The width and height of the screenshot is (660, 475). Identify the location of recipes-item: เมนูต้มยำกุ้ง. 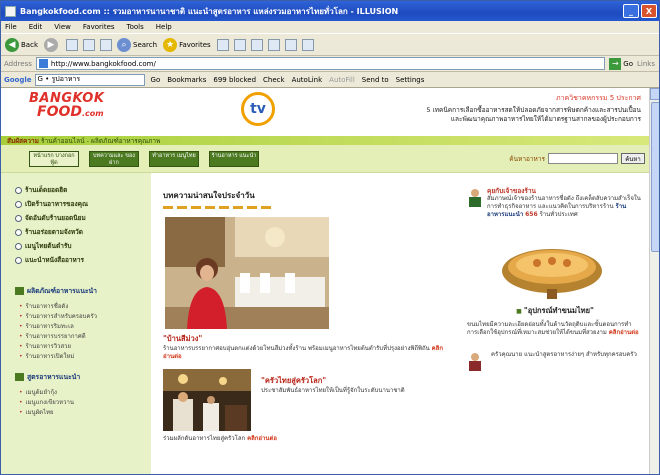
(83, 392).